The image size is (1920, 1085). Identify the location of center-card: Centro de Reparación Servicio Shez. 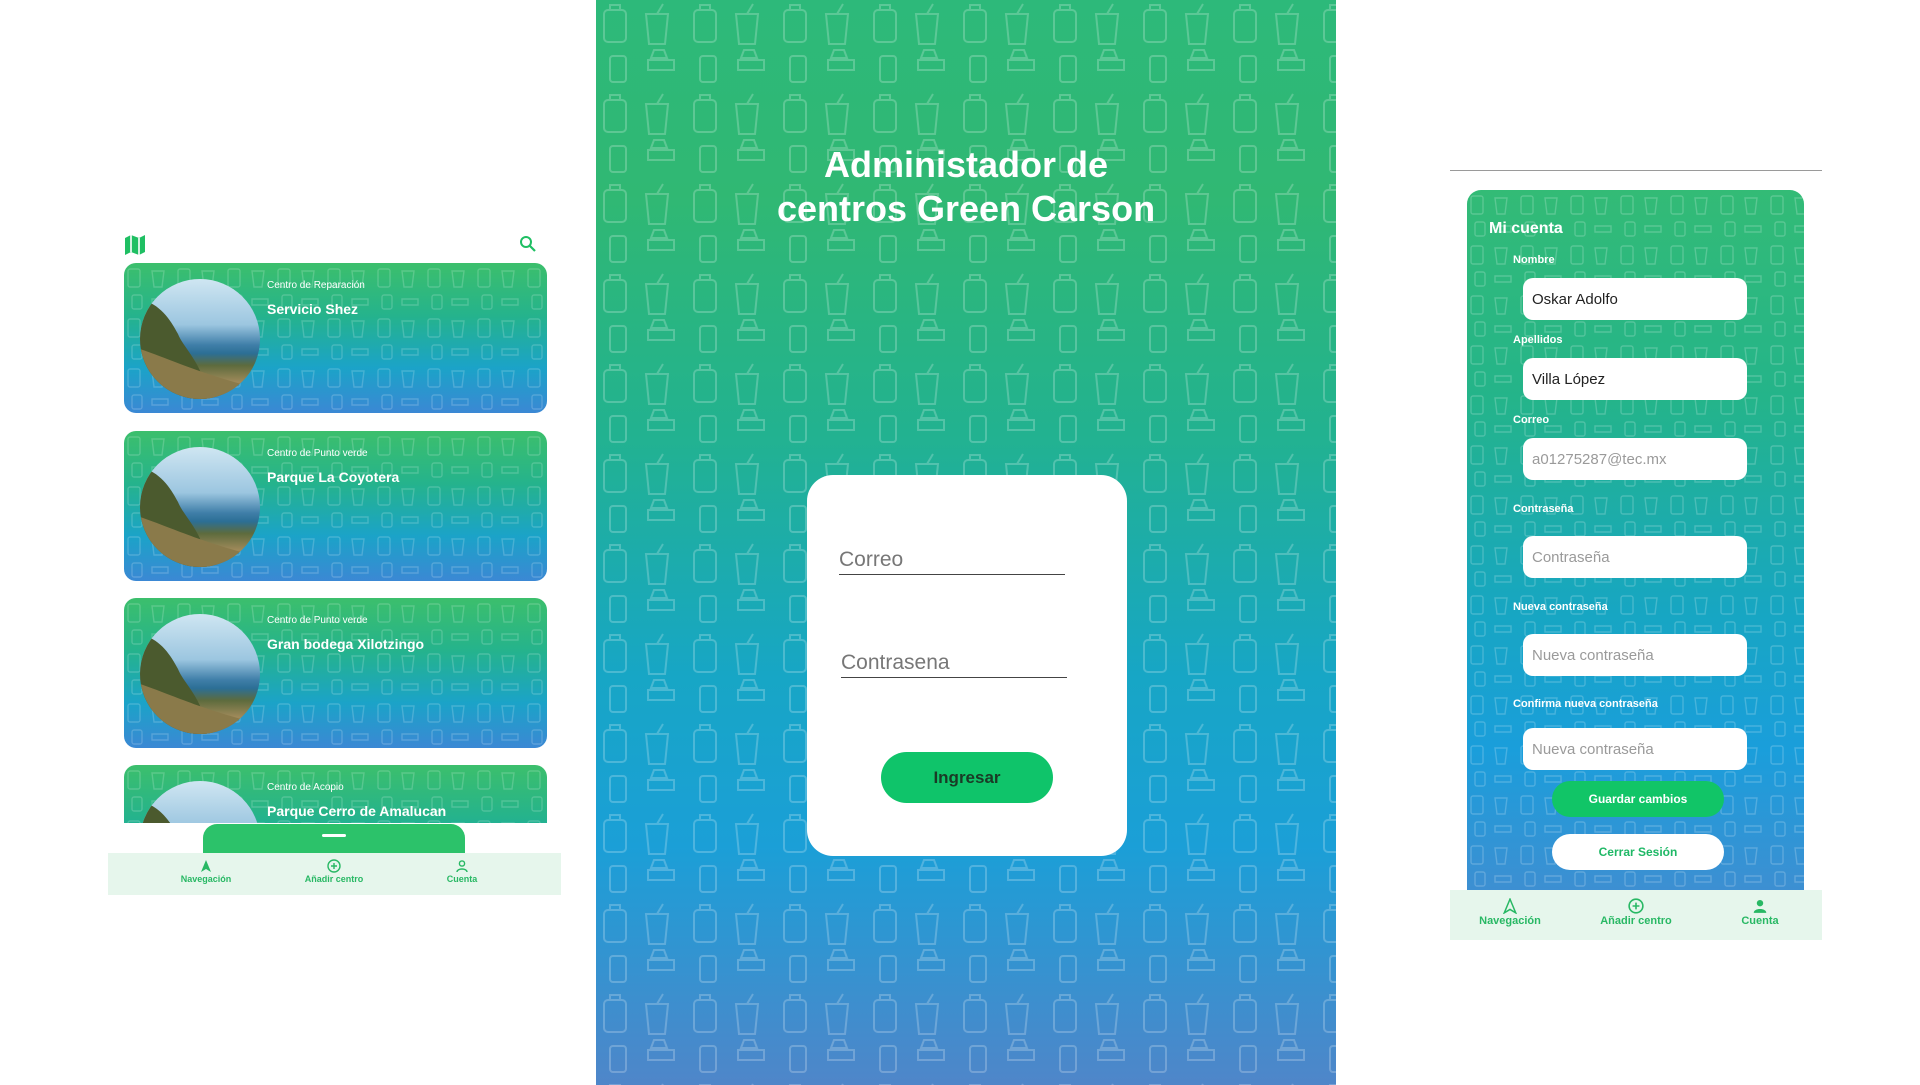
(335, 338).